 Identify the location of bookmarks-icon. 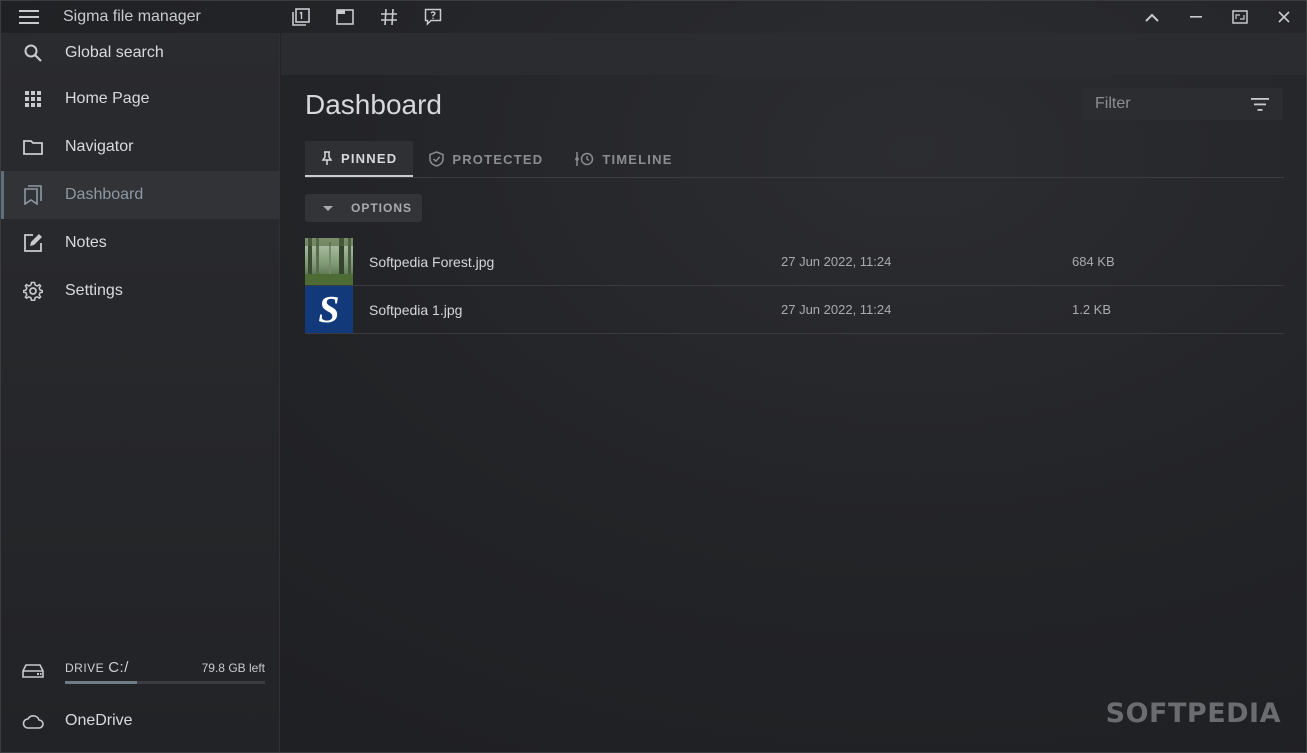
(33, 195).